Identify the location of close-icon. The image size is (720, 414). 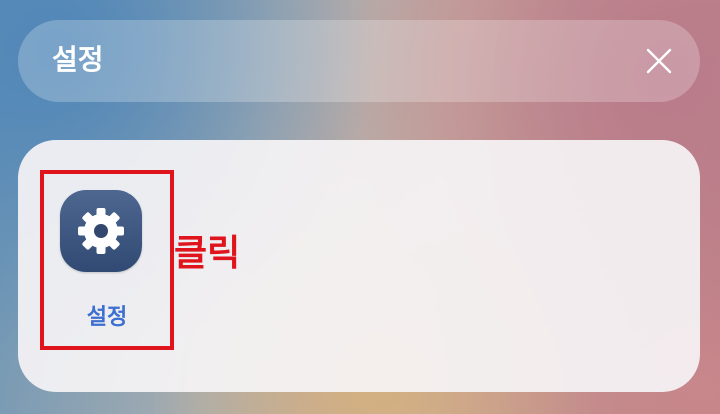
(659, 61).